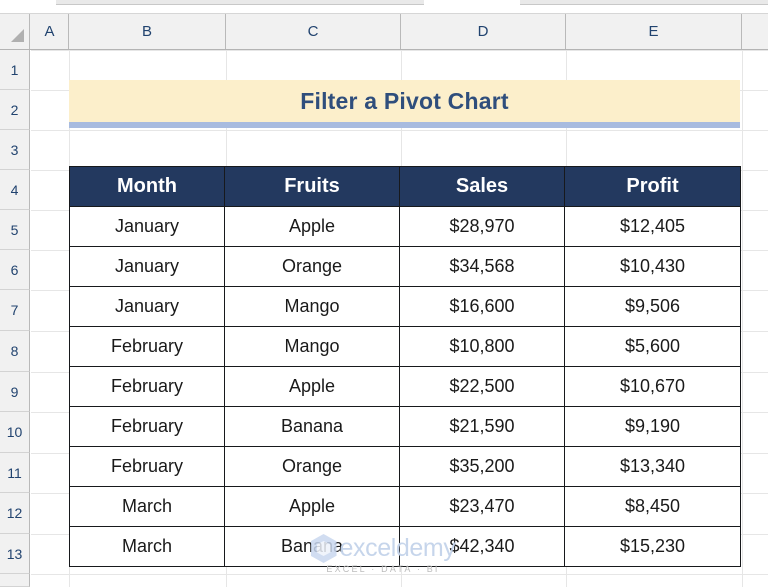 Image resolution: width=768 pixels, height=587 pixels. I want to click on column-header-bar: A B C D E, so click(384, 32).